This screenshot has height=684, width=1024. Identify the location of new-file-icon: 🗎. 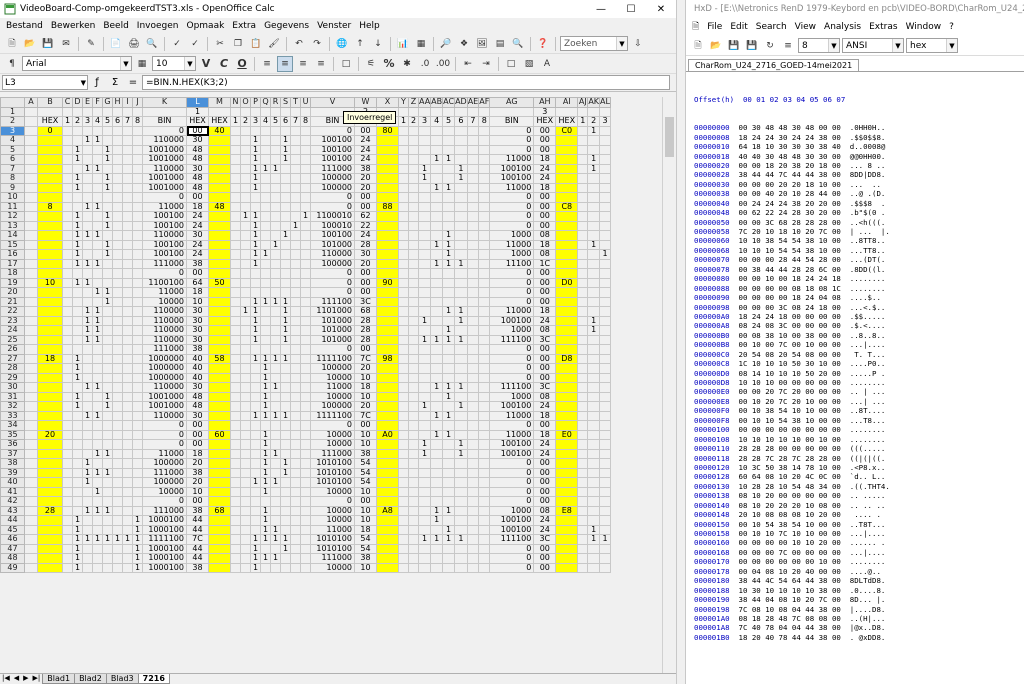
(698, 46).